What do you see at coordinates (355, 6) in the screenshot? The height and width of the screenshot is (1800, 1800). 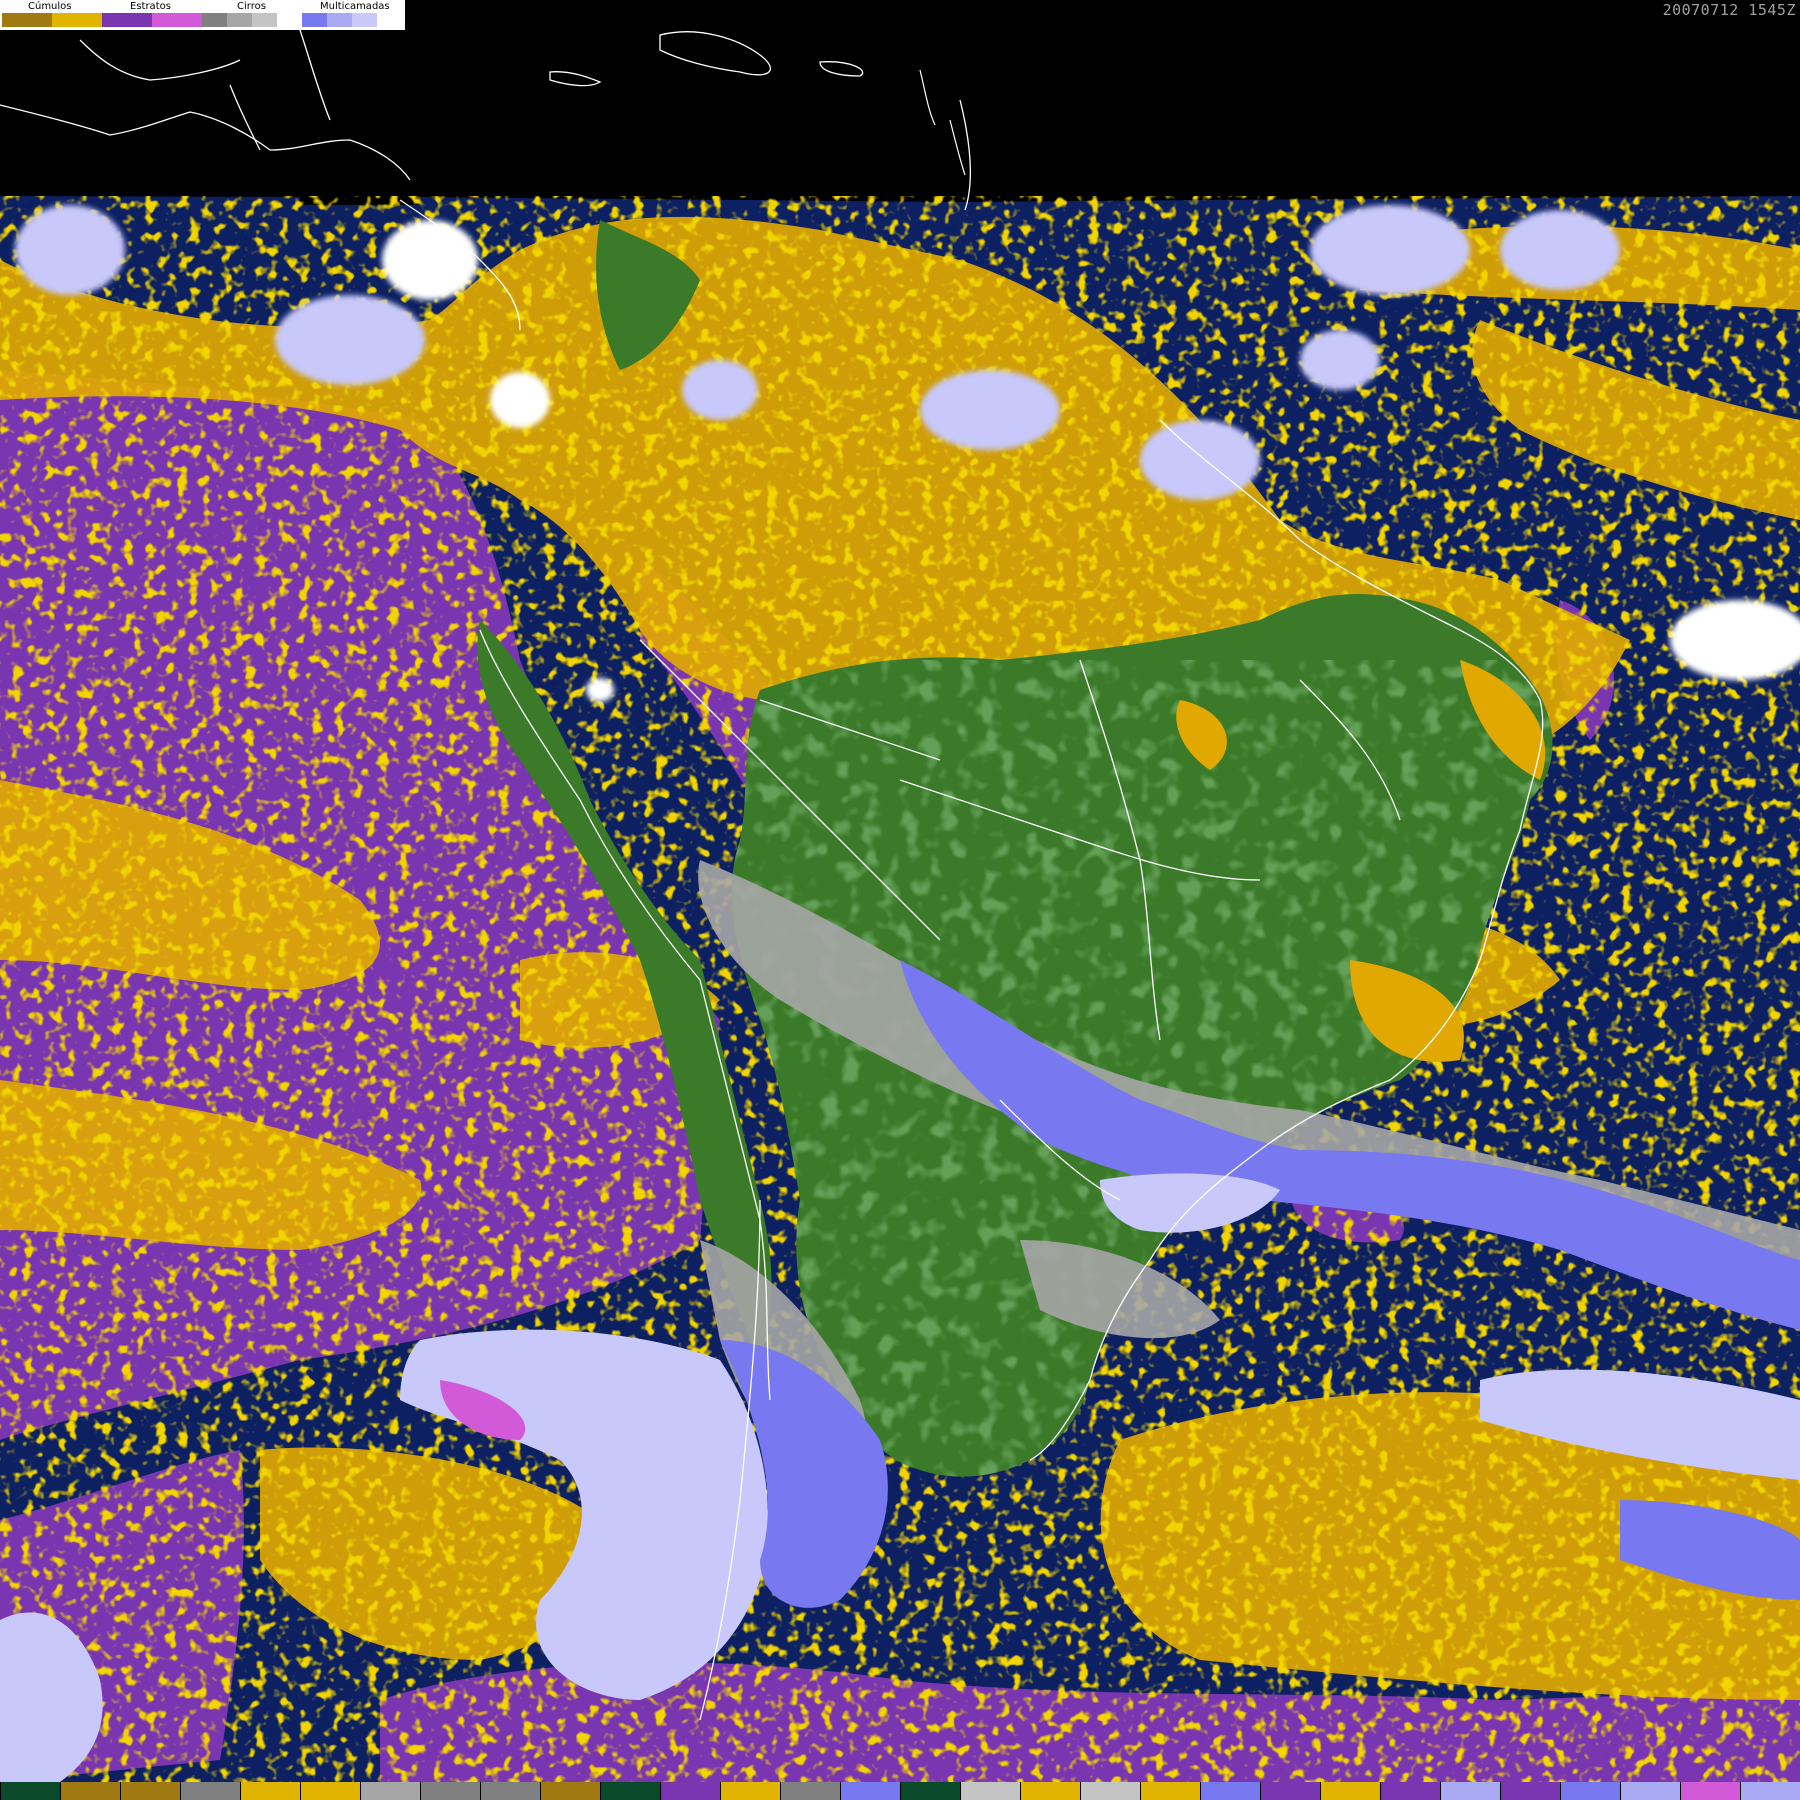 I see `legend-label-multilayer: Multicamadas` at bounding box center [355, 6].